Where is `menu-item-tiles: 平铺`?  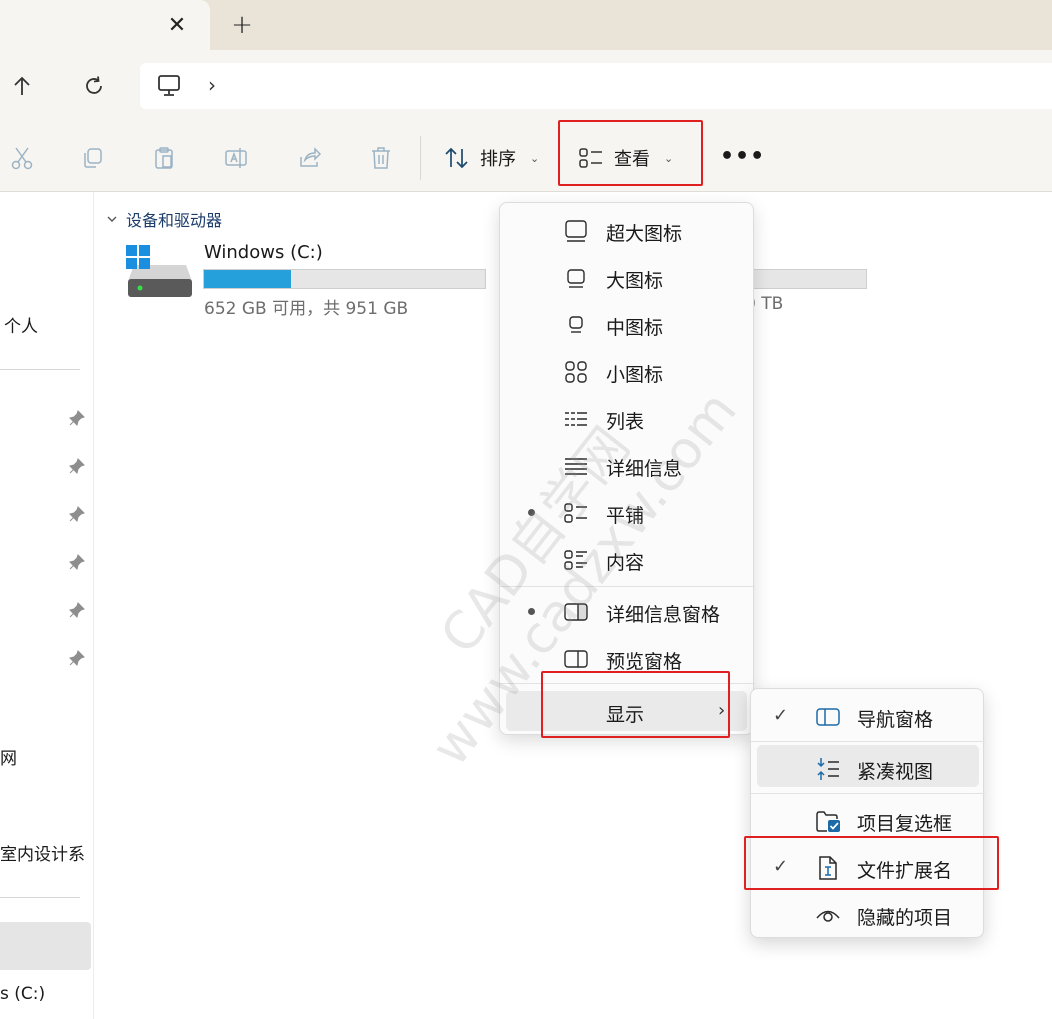
menu-item-tiles: 平铺 is located at coordinates (627, 512).